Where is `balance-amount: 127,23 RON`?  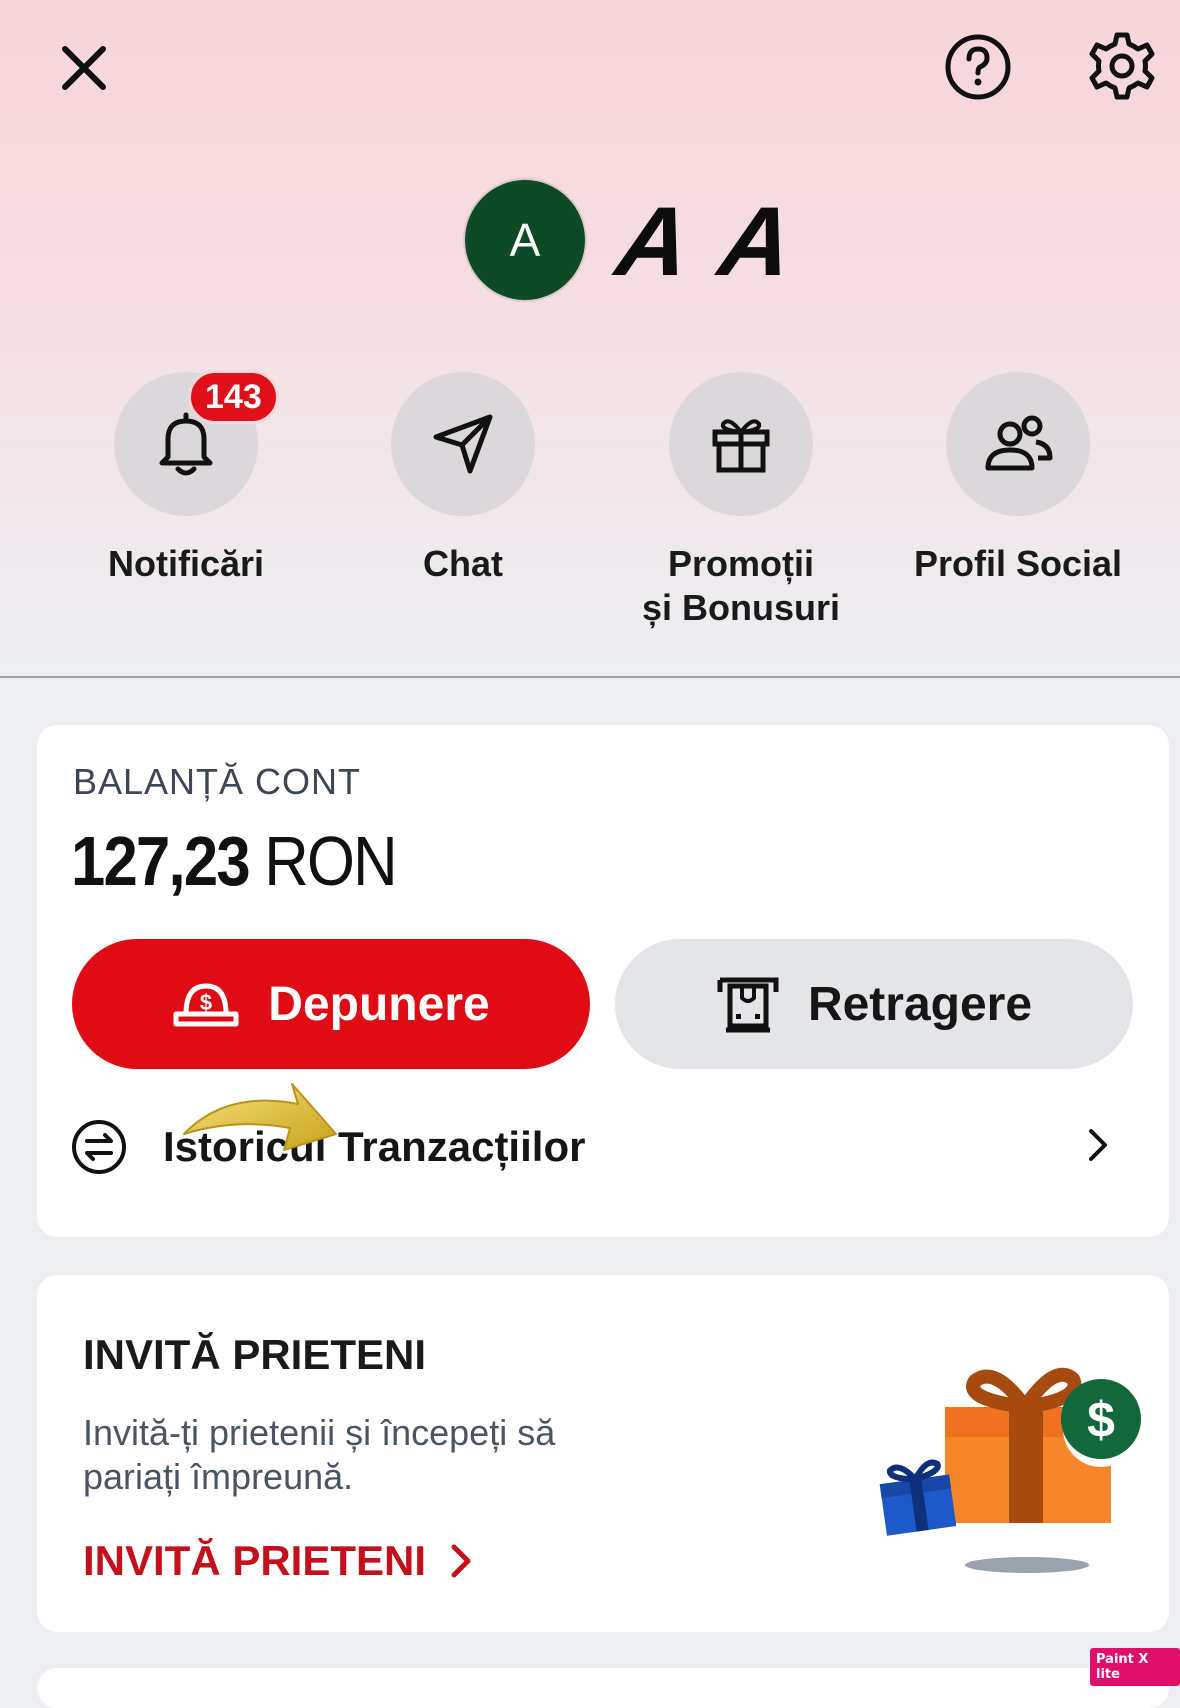
balance-amount: 127,23 RON is located at coordinates (234, 861).